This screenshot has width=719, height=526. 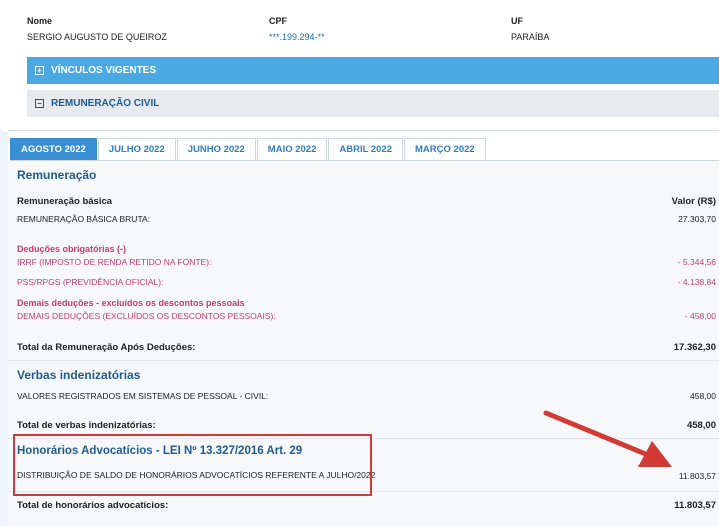 What do you see at coordinates (701, 425) in the screenshot?
I see `total-verbas-value: 458,00` at bounding box center [701, 425].